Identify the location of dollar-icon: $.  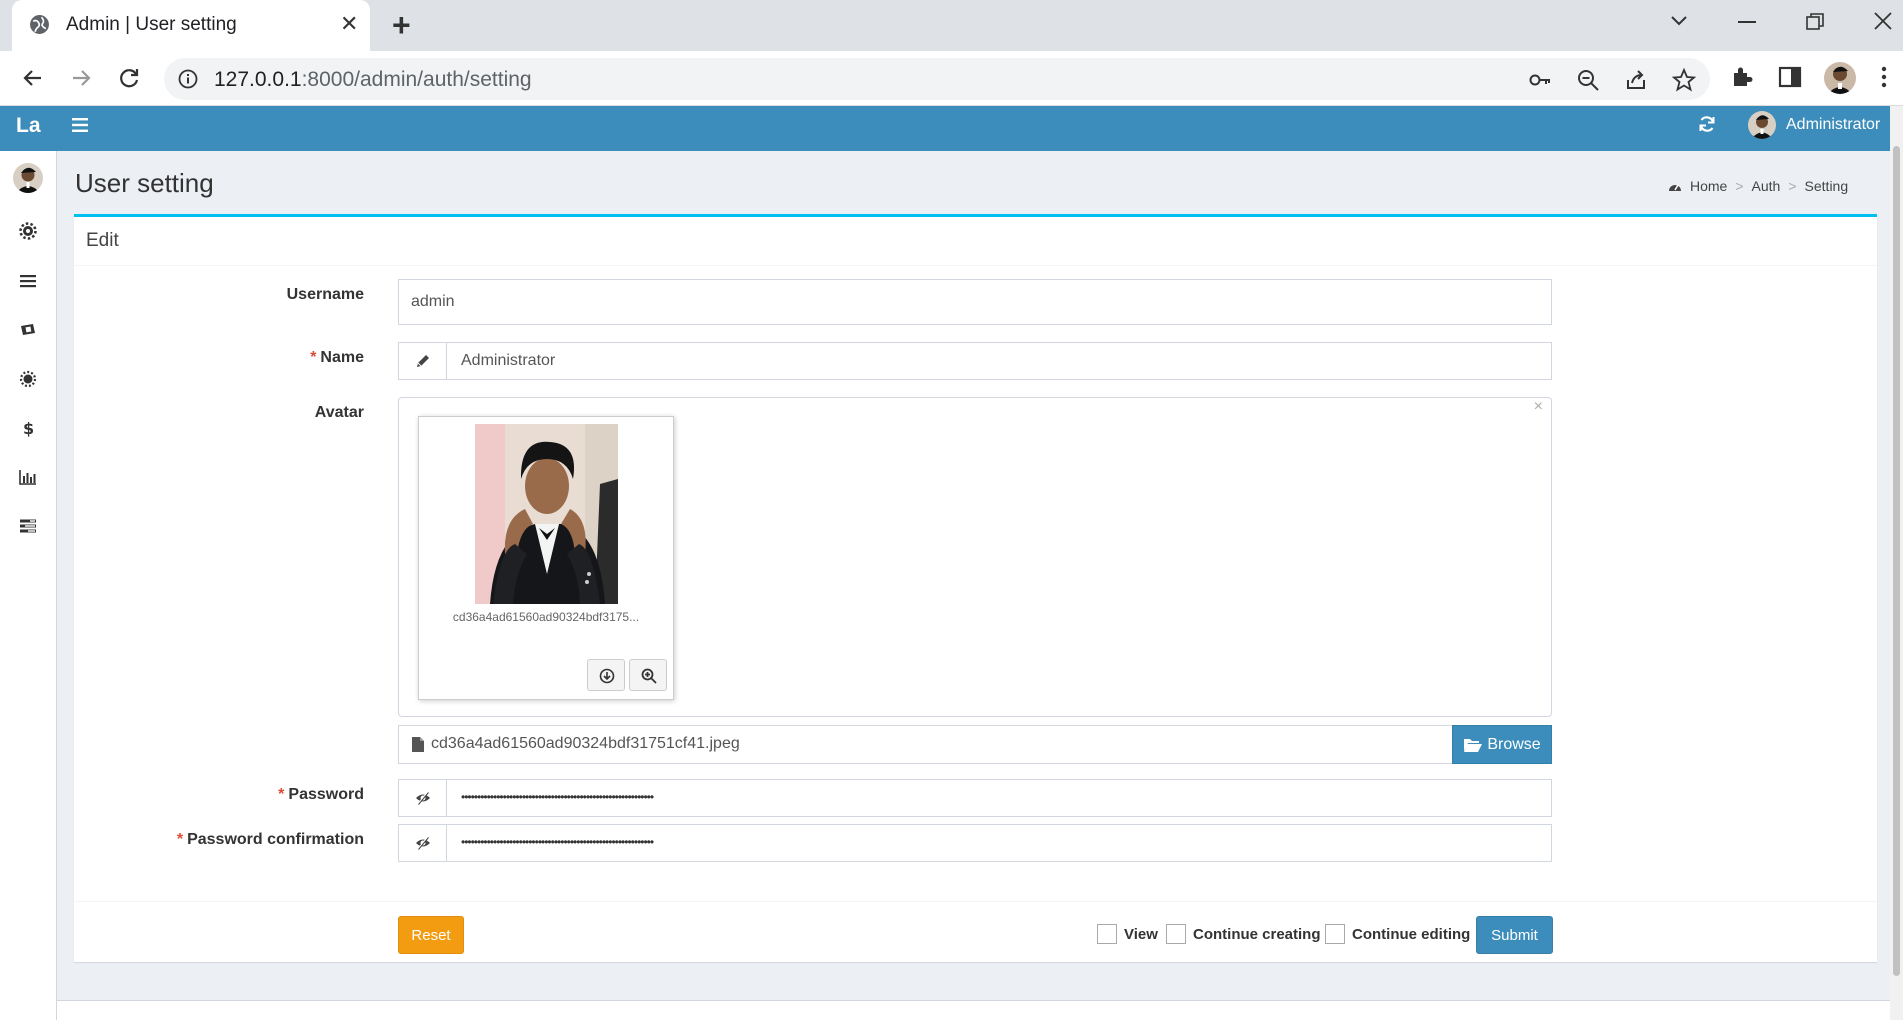
(28, 428).